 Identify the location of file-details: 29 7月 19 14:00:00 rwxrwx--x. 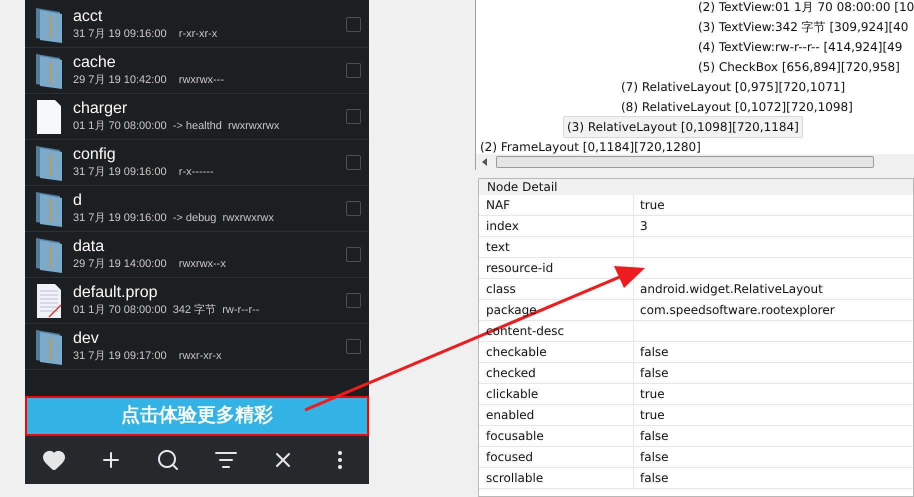
(150, 264).